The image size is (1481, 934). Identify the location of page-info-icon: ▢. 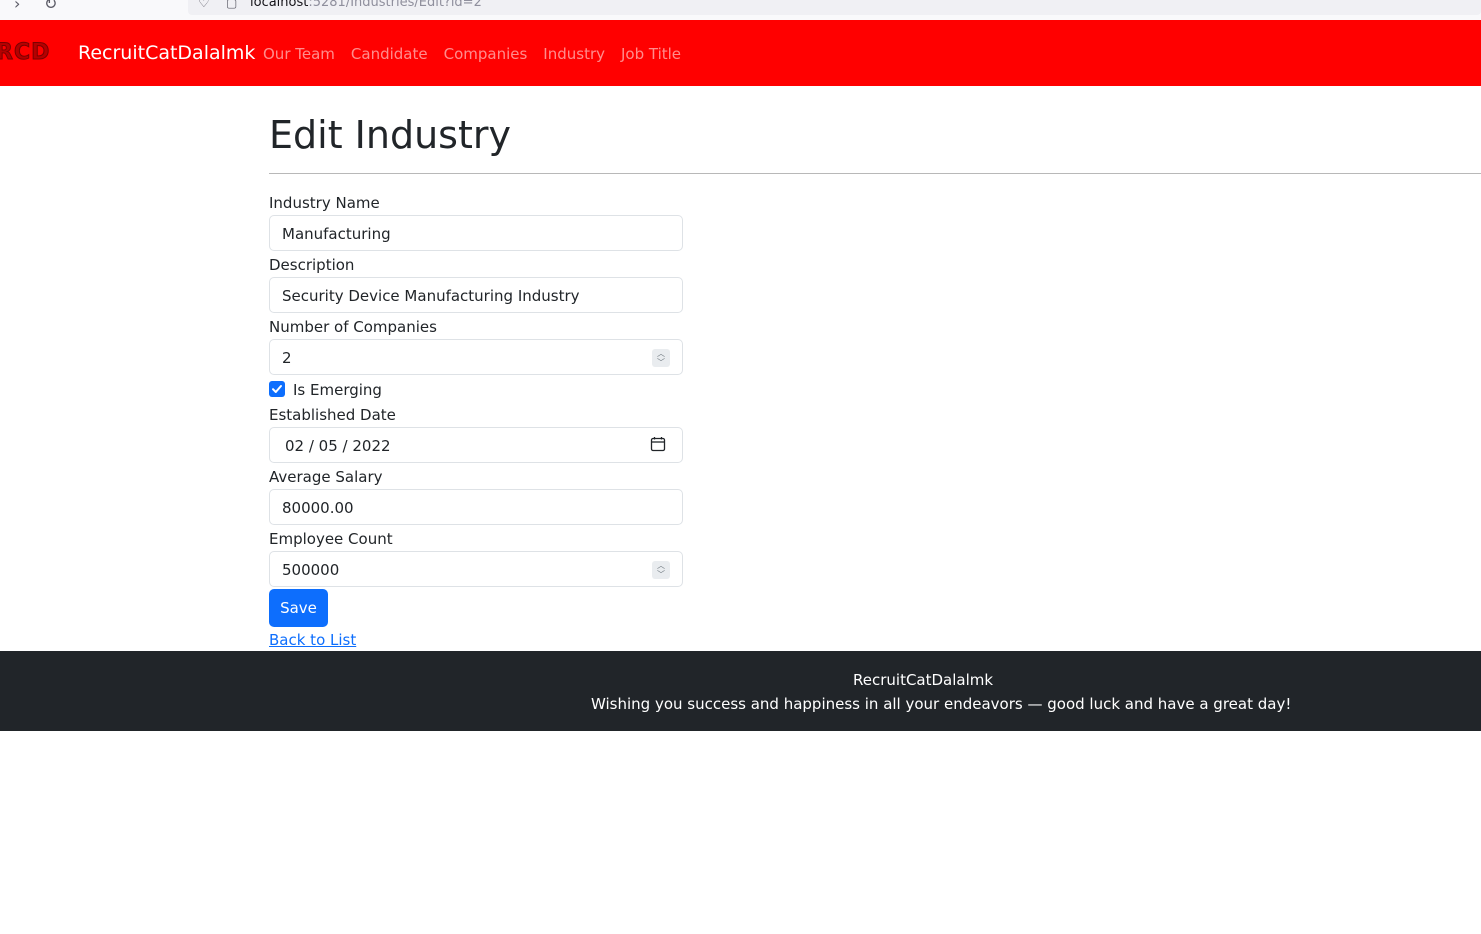
(231, 5).